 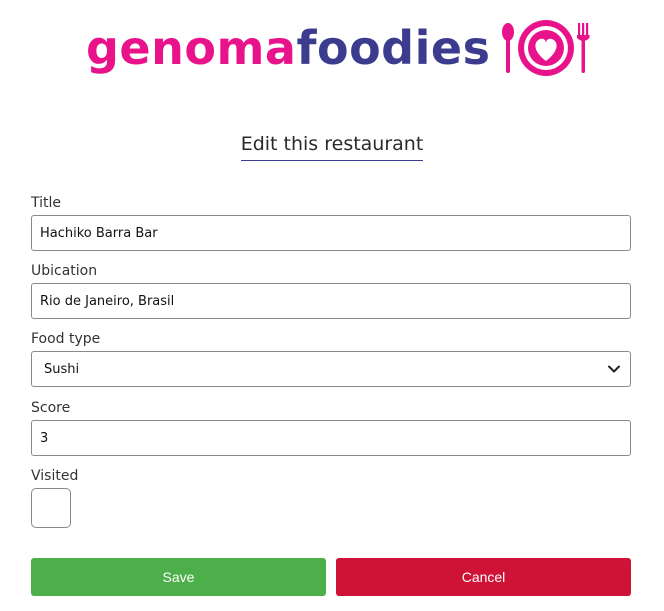 I want to click on food-type-label: Food type, so click(x=66, y=339).